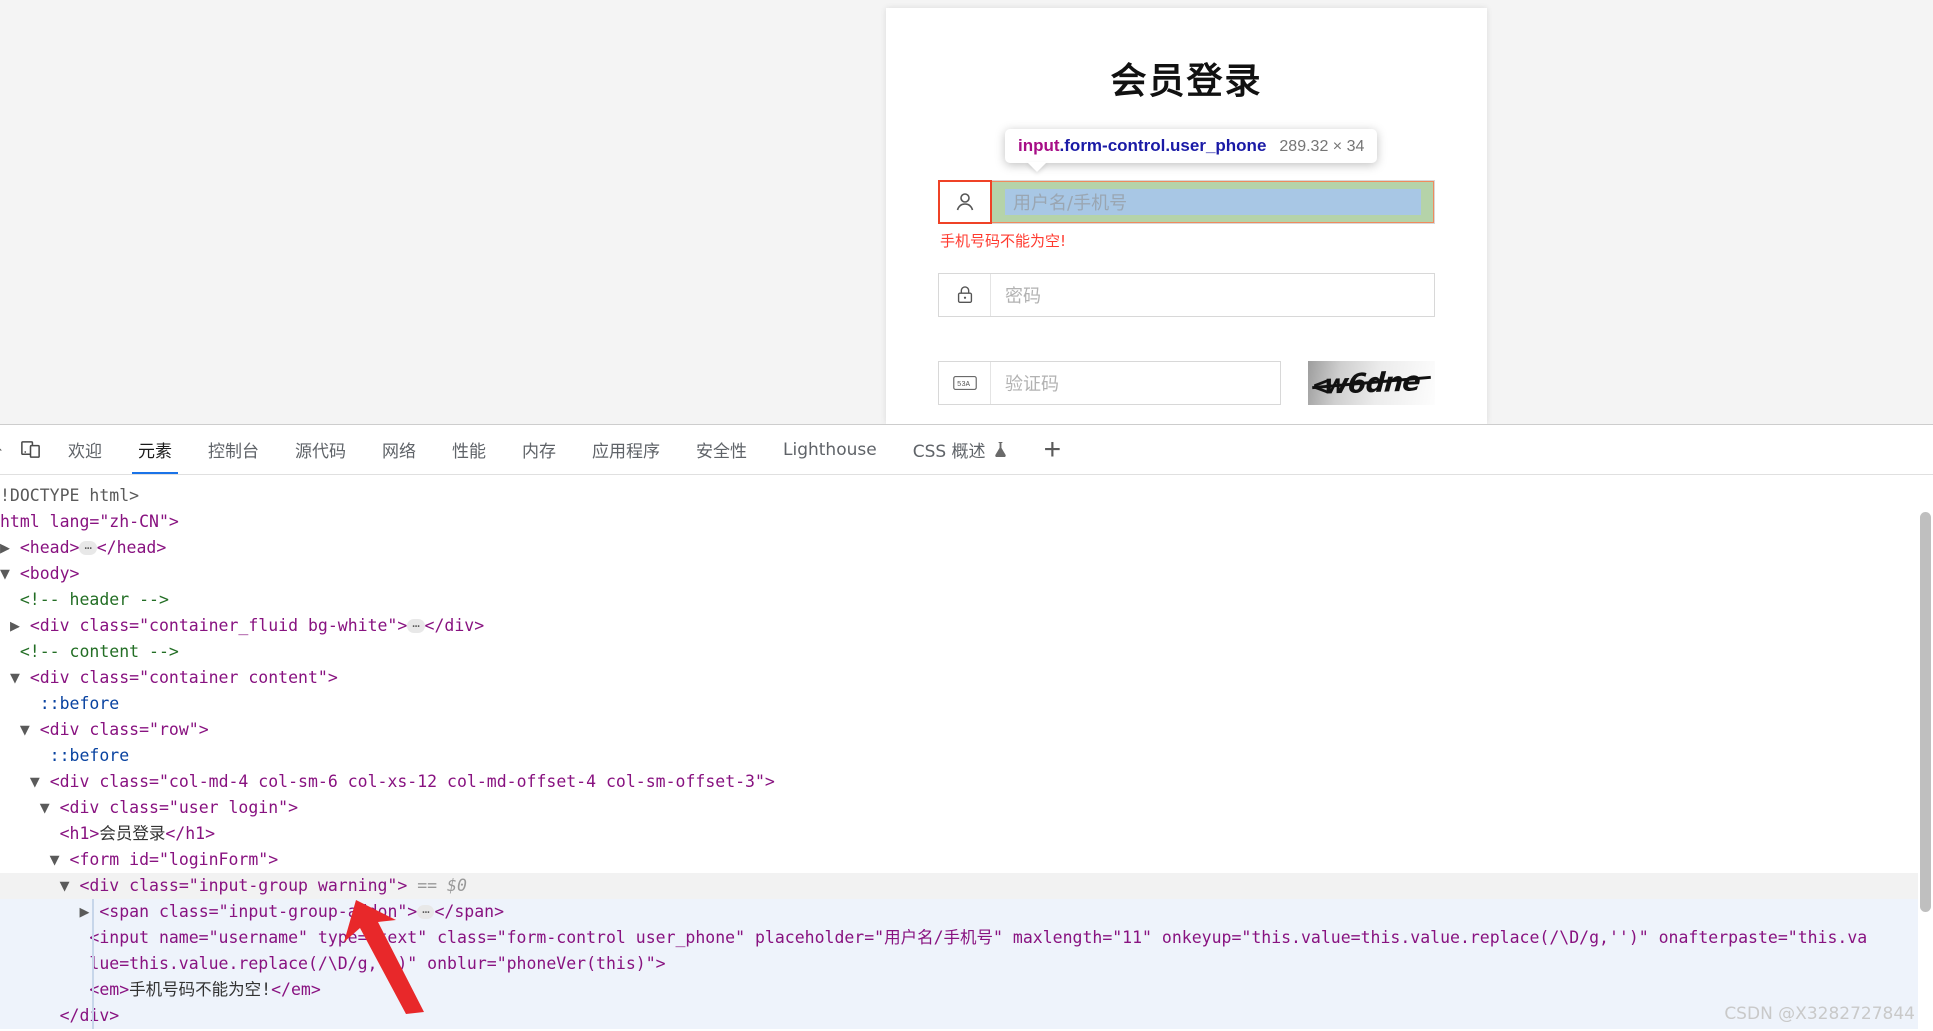 This screenshot has width=1933, height=1031. What do you see at coordinates (966, 678) in the screenshot?
I see `dom-line: ▼ <div class="container content">` at bounding box center [966, 678].